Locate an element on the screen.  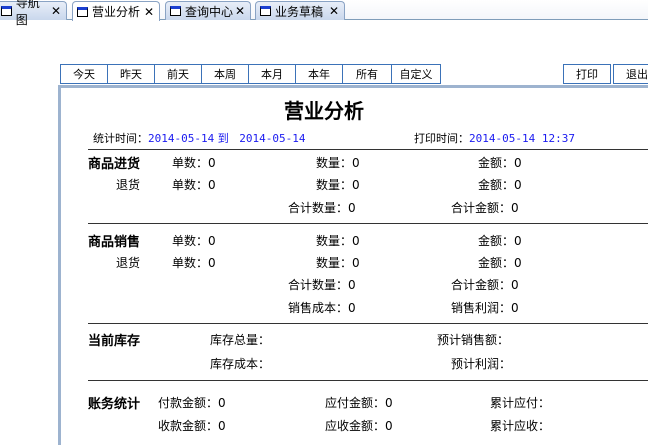
purchase-return-label: 退货 is located at coordinates (128, 185).